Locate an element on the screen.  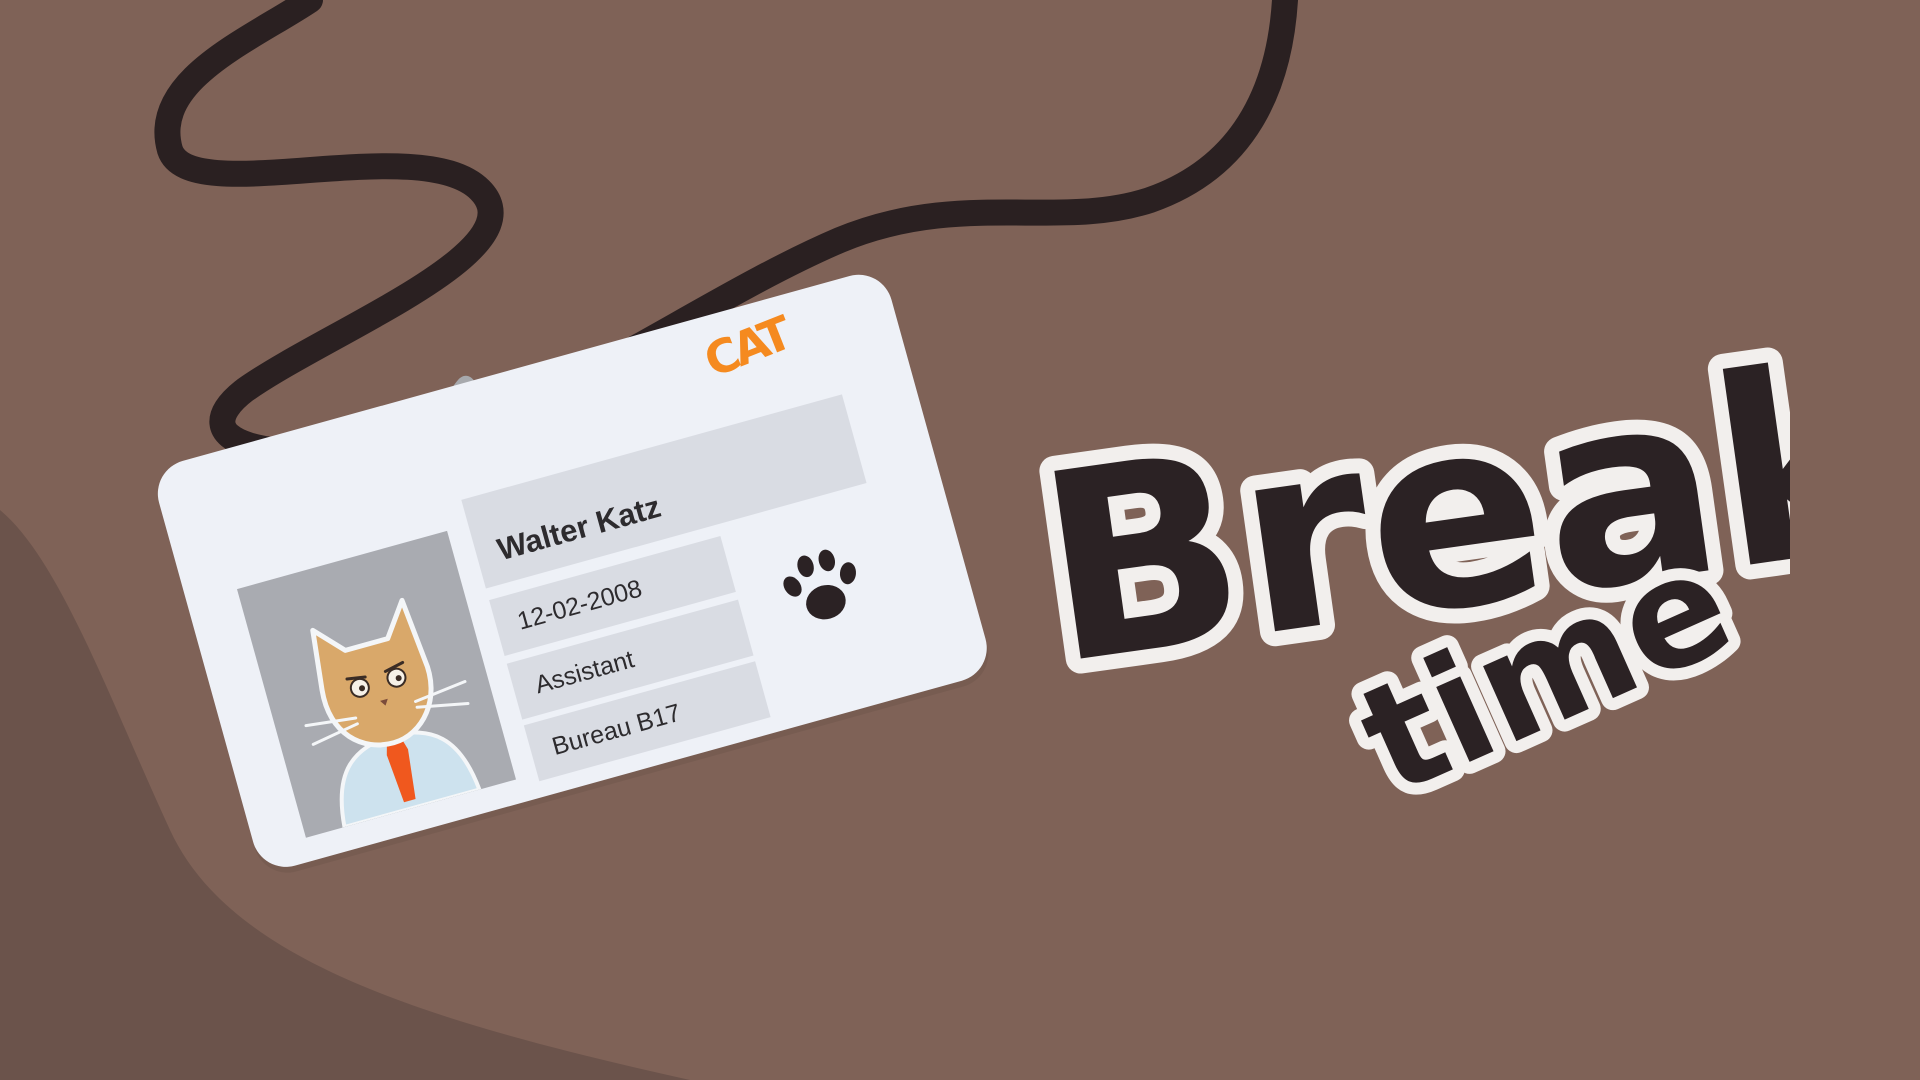
paw-icon is located at coordinates (819, 584).